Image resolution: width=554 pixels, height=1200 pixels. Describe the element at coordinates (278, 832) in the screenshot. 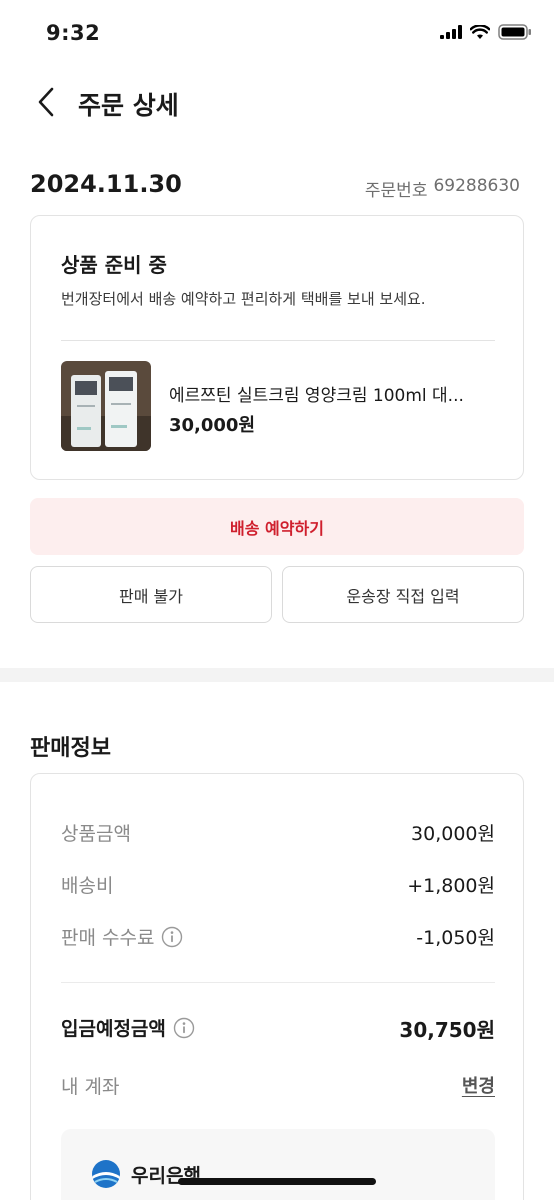

I see `product-amount-row: 상품금액 30,000원` at that location.